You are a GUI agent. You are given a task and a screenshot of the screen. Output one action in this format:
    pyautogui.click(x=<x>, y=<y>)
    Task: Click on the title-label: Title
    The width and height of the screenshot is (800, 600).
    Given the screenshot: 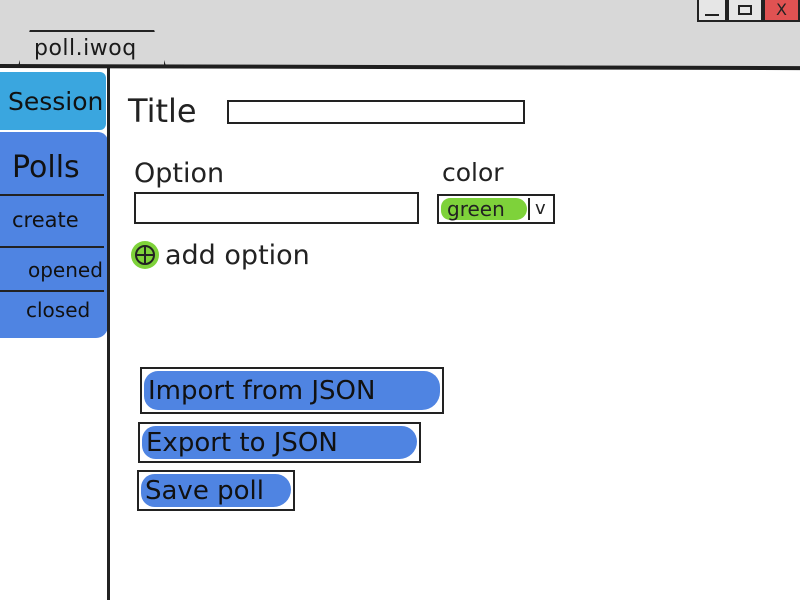 What is the action you would take?
    pyautogui.click(x=162, y=111)
    